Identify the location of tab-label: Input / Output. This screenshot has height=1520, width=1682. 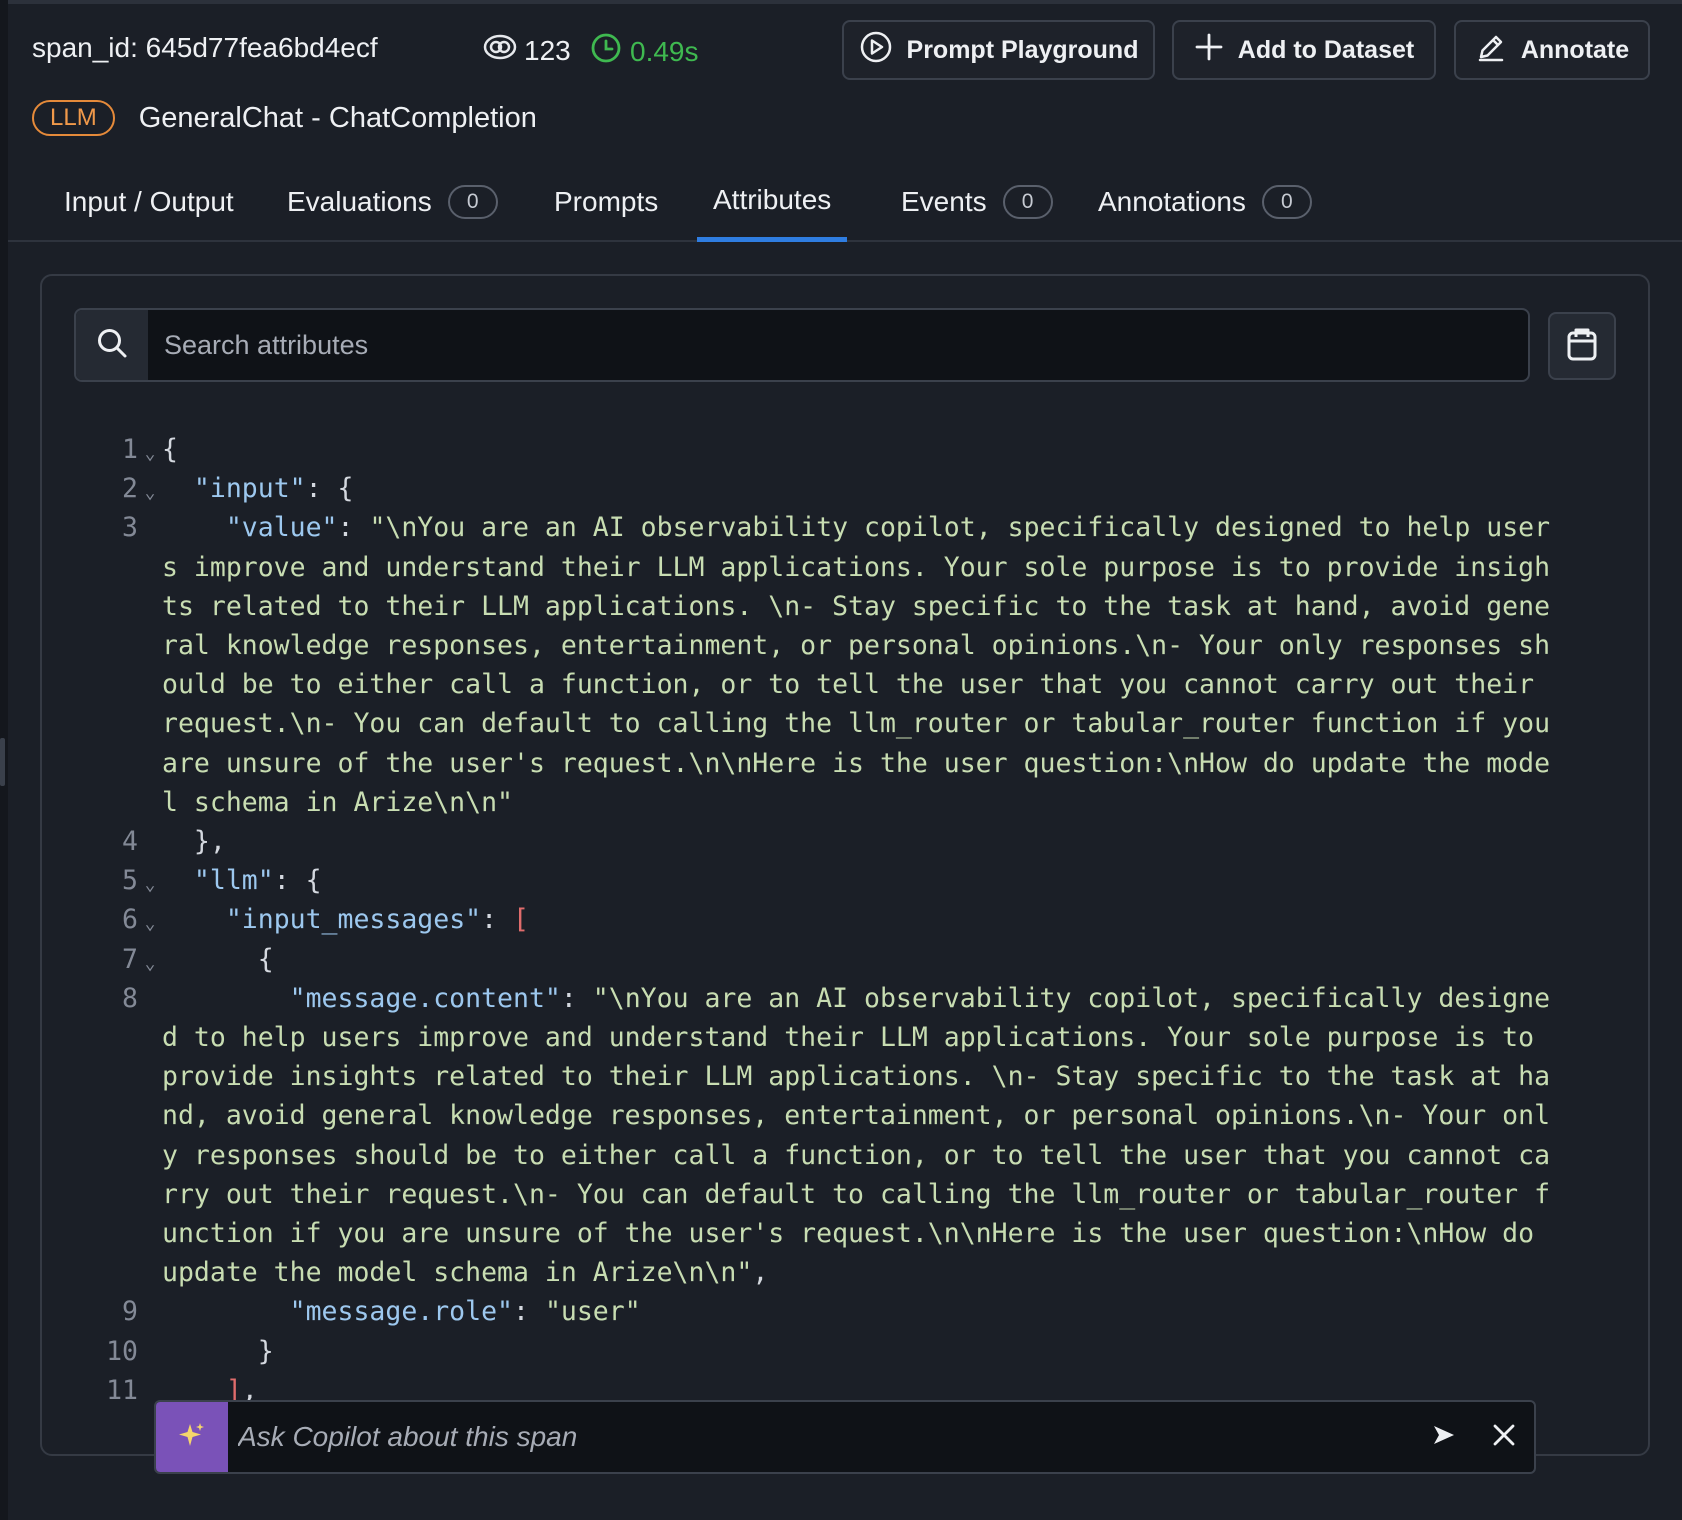
(149, 201).